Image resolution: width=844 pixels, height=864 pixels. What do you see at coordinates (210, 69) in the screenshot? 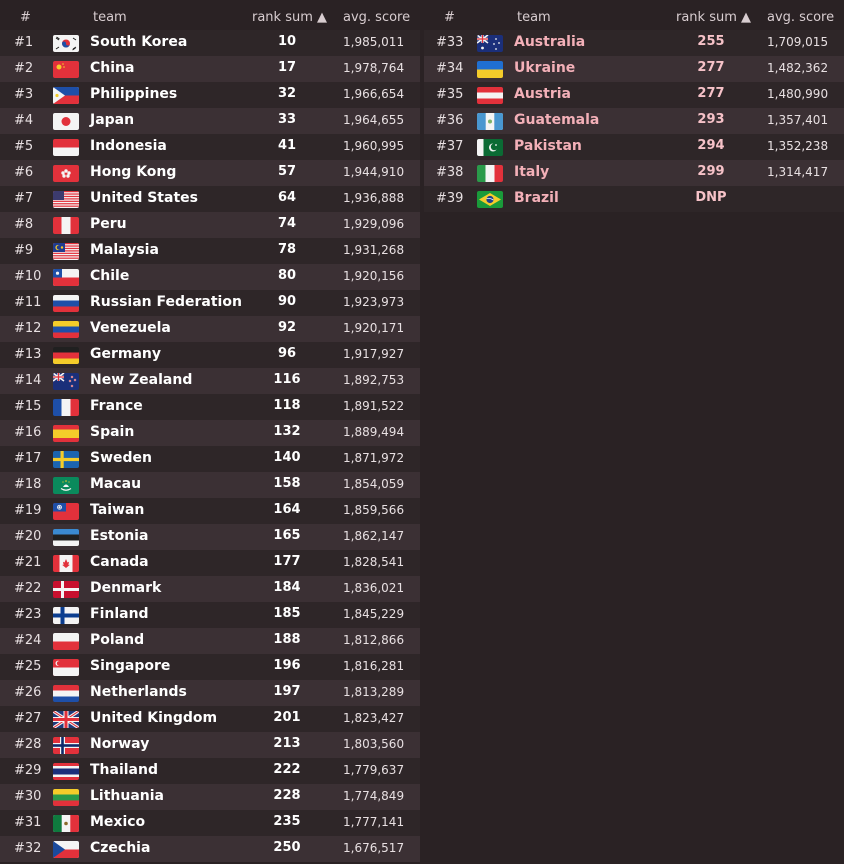
I see `table-row: #2 China 17 1,978,764` at bounding box center [210, 69].